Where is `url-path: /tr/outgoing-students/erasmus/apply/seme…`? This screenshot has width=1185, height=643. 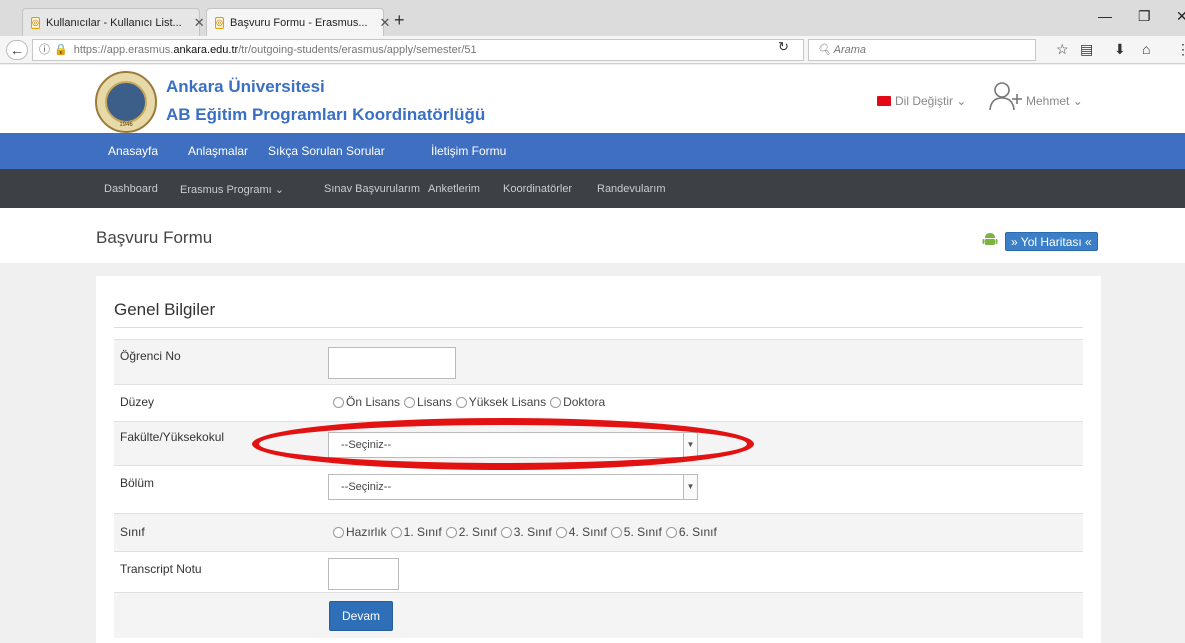 url-path: /tr/outgoing-students/erasmus/apply/seme… is located at coordinates (357, 50).